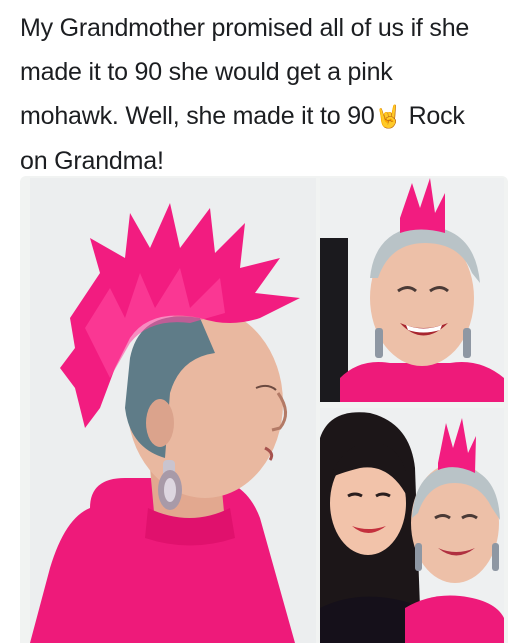  I want to click on rock-on-hand-icon: 🤘, so click(388, 116).